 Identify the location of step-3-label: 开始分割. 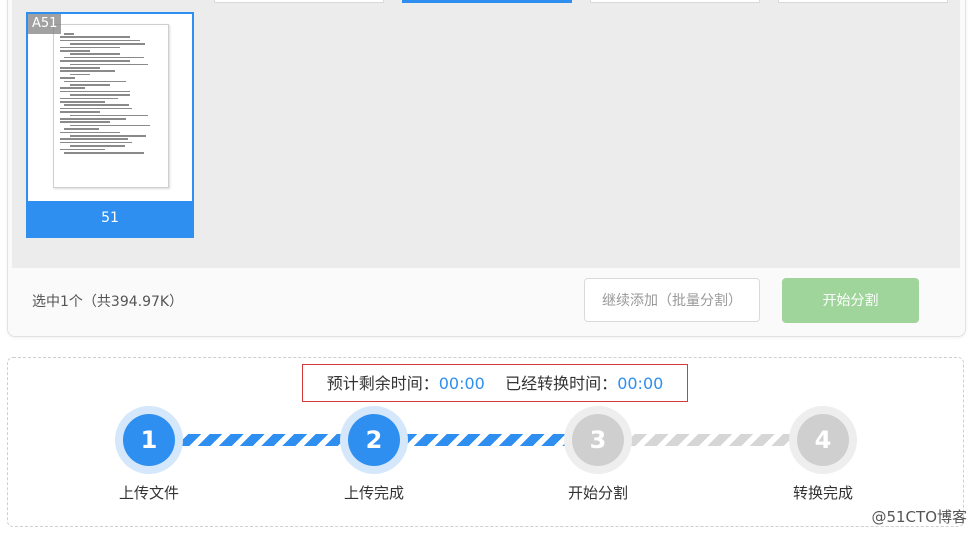
(597, 493).